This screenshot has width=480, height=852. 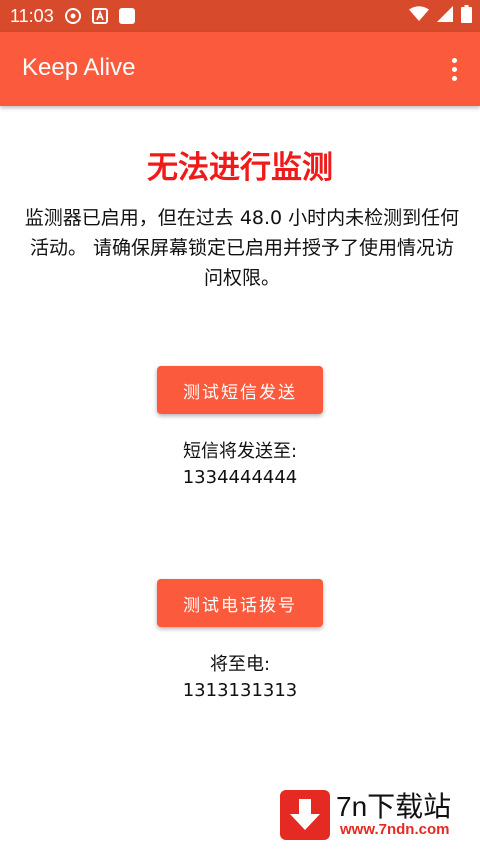 What do you see at coordinates (454, 69) in the screenshot?
I see `more-vert-icon` at bounding box center [454, 69].